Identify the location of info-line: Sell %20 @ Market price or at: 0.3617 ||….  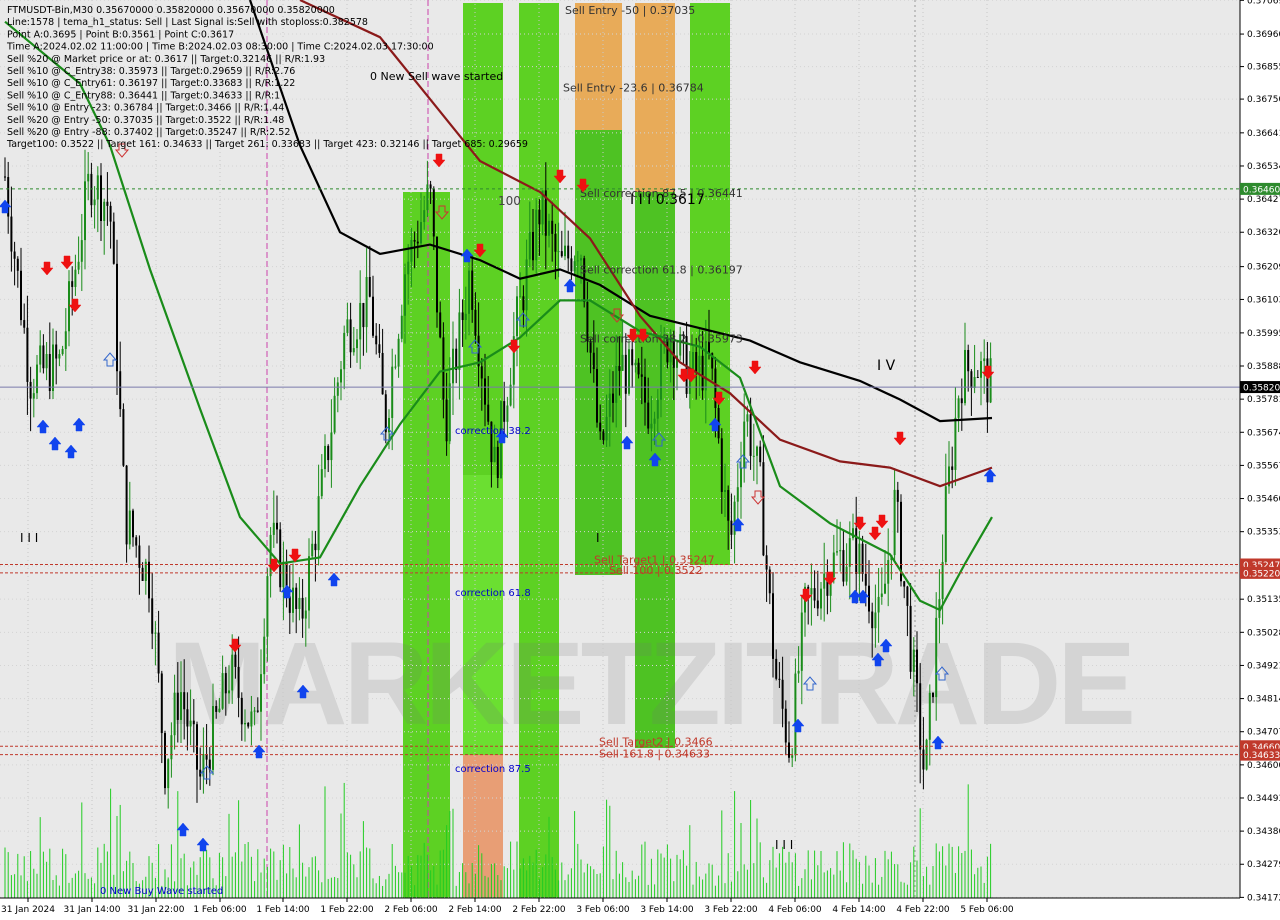
(166, 59).